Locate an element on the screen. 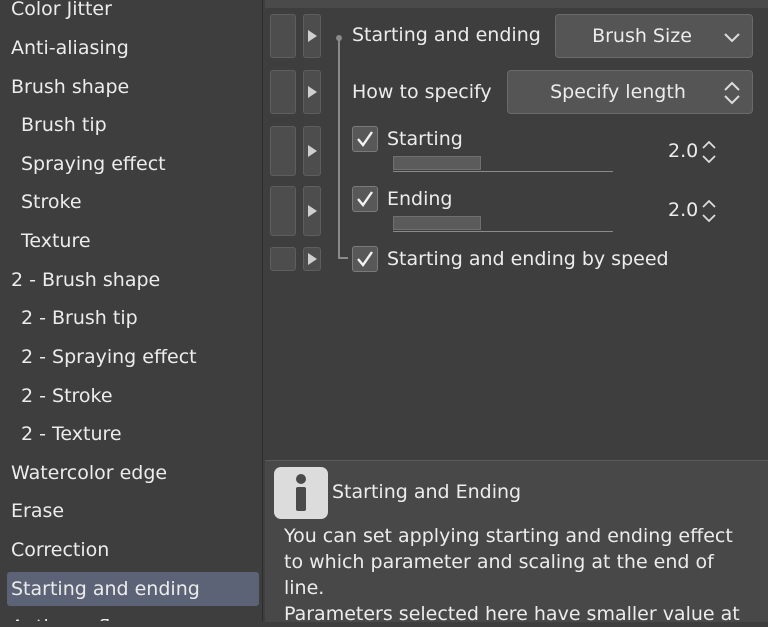 Image resolution: width=768 pixels, height=627 pixels. starting-checkbox is located at coordinates (365, 139).